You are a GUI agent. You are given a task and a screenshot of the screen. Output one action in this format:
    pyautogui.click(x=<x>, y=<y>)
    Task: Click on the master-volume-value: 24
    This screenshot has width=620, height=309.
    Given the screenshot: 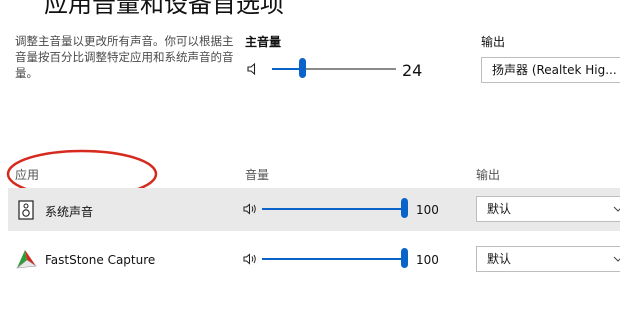 What is the action you would take?
    pyautogui.click(x=412, y=70)
    